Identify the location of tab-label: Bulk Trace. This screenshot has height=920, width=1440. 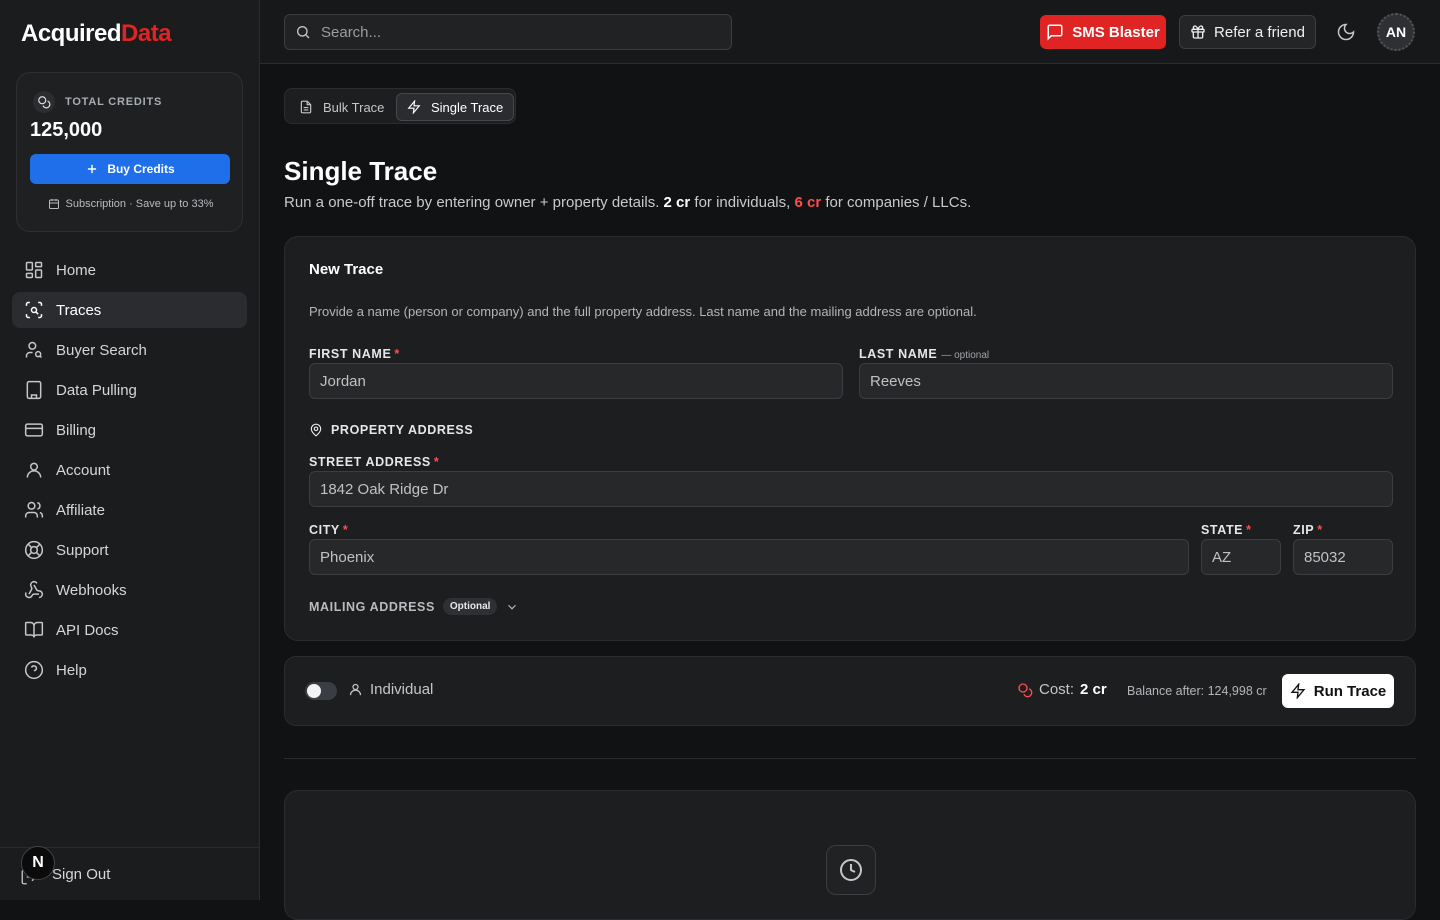
(354, 107).